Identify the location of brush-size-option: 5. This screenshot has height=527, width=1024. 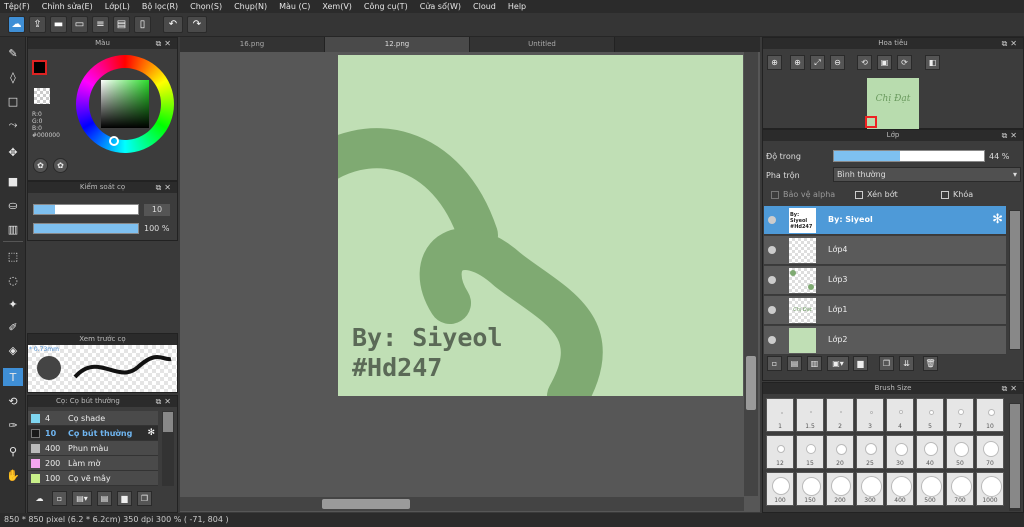
(930, 415).